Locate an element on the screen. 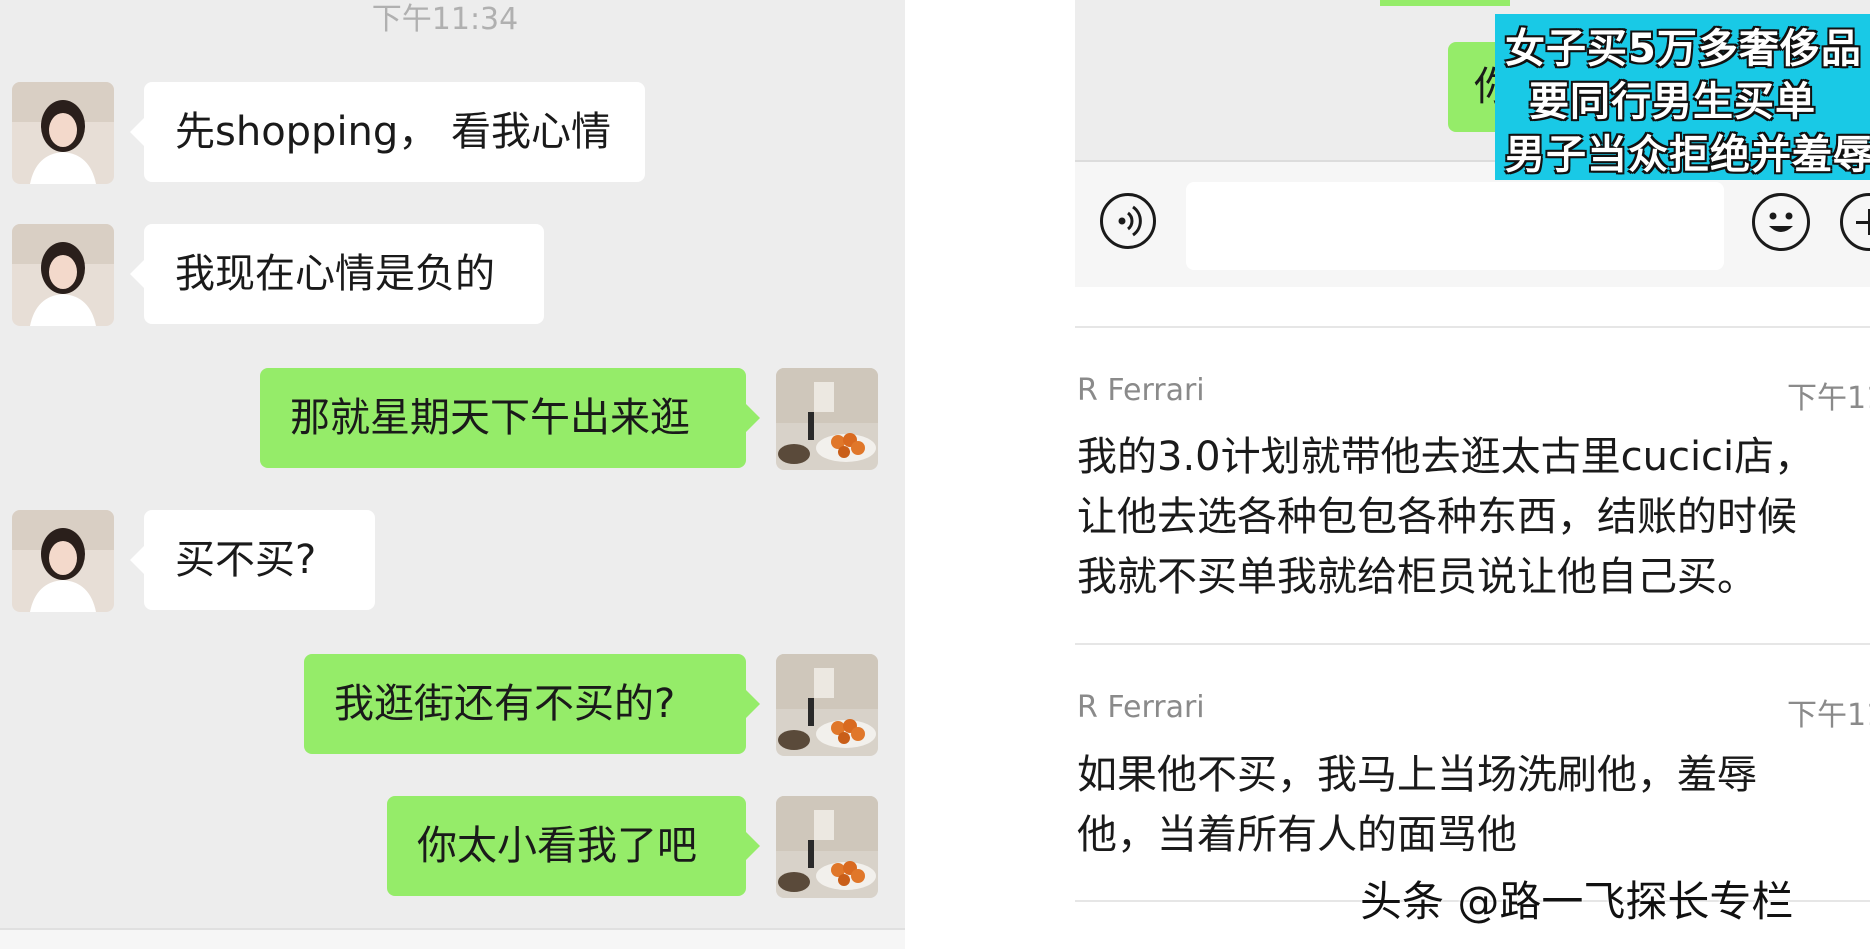  message-bubble-outgoing: 我逛街还有不买的? is located at coordinates (532, 704).